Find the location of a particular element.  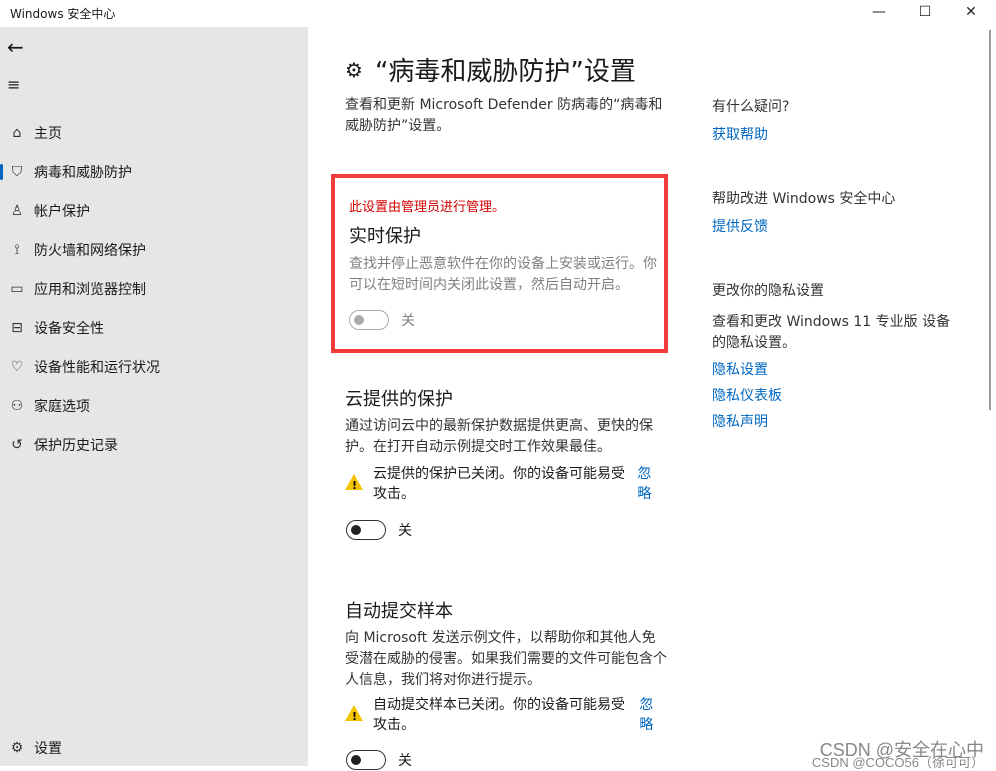

shield-icon: ⛉ is located at coordinates (17, 172).